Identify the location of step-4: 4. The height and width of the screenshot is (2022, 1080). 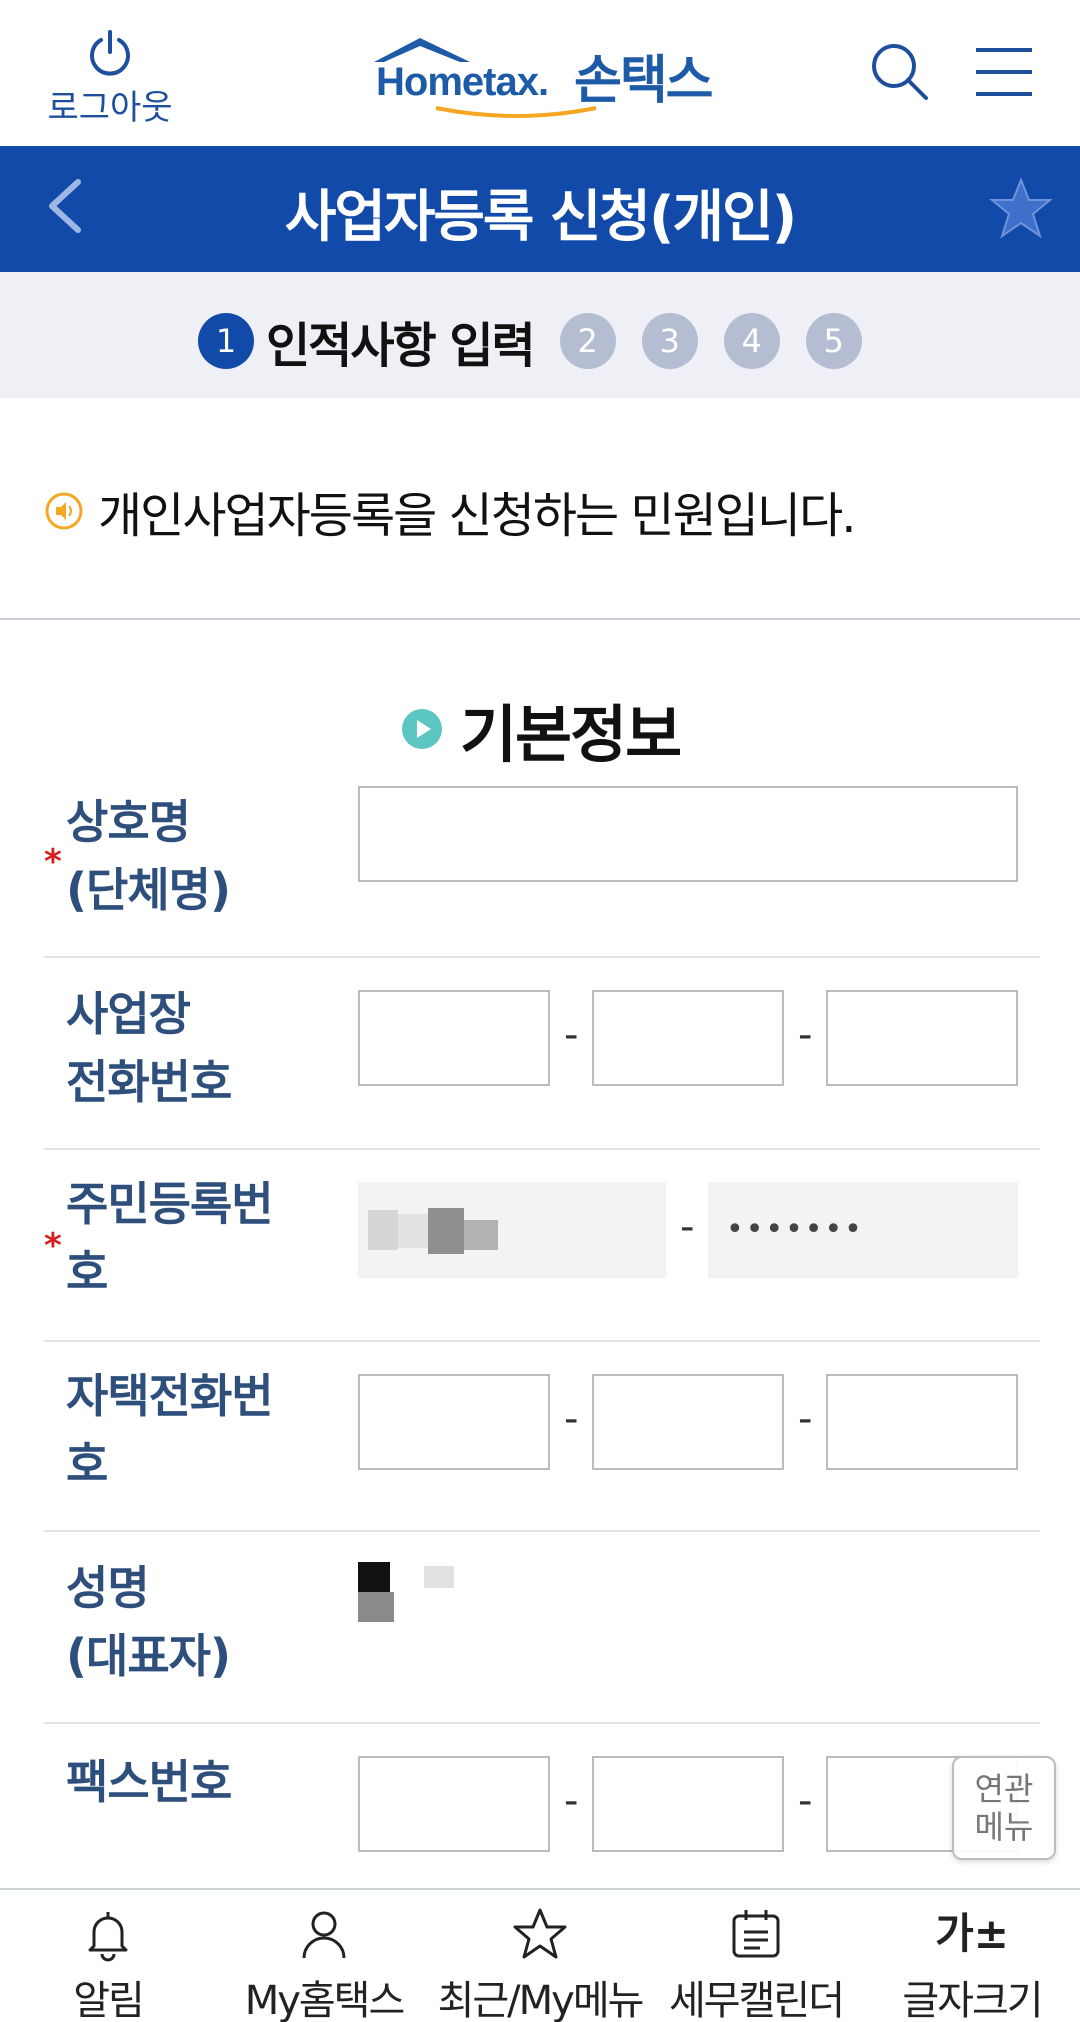
(751, 341).